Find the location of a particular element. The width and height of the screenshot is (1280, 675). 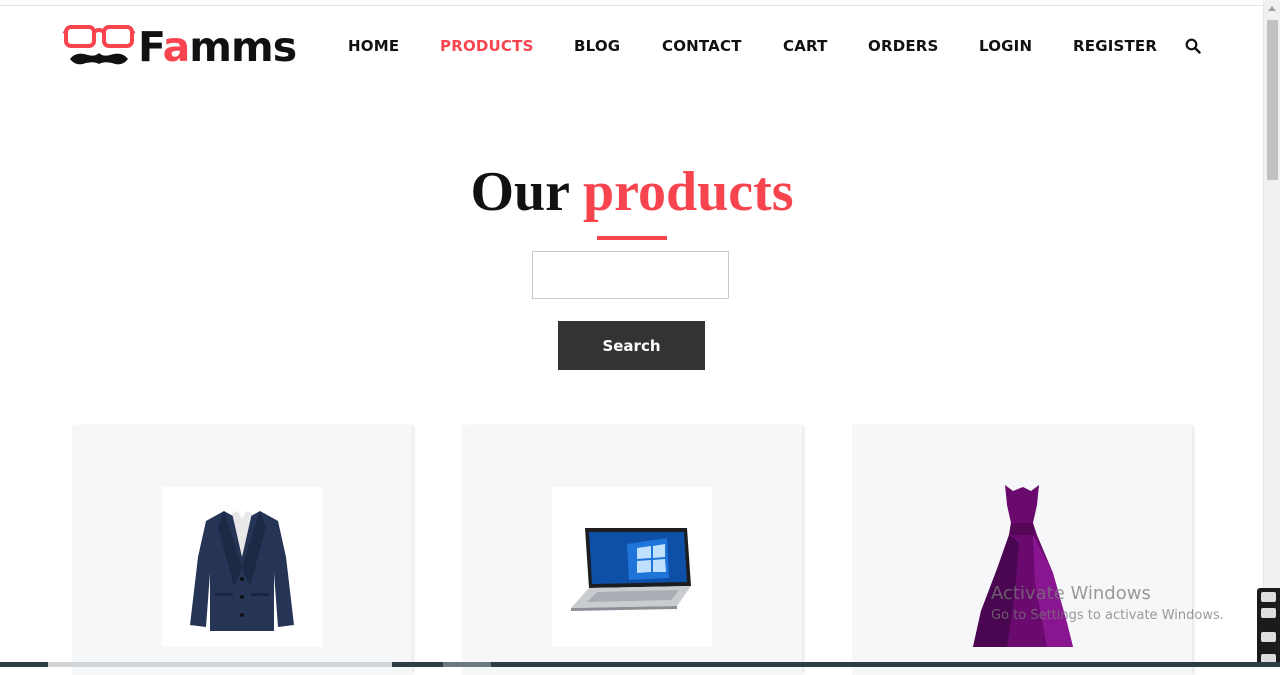

product-image-laptop is located at coordinates (632, 567).